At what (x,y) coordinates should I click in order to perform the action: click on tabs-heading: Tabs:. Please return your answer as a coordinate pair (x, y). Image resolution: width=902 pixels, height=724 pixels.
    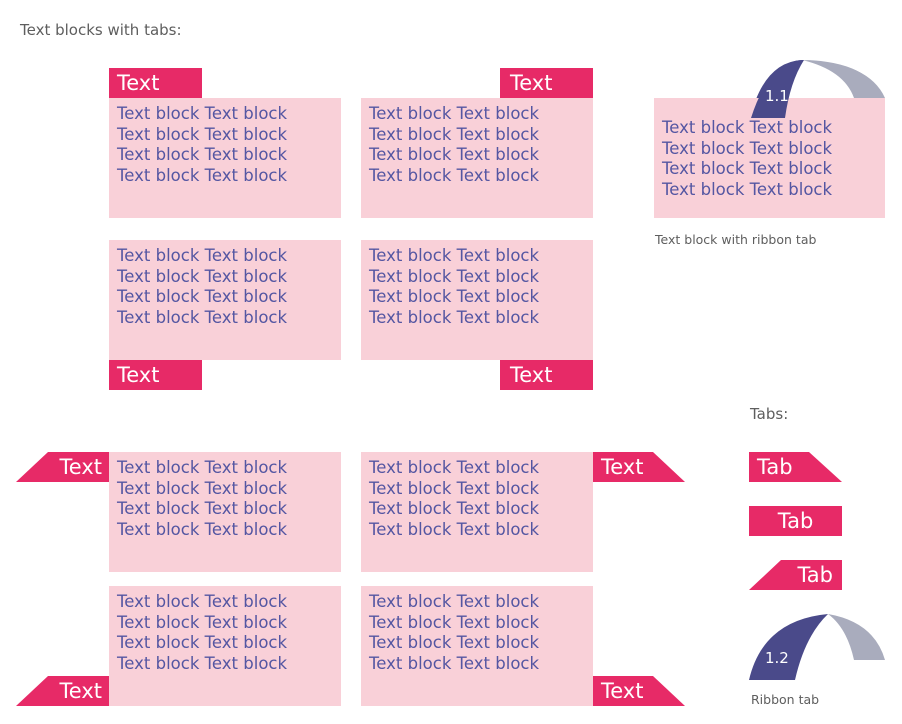
    Looking at the image, I should click on (769, 414).